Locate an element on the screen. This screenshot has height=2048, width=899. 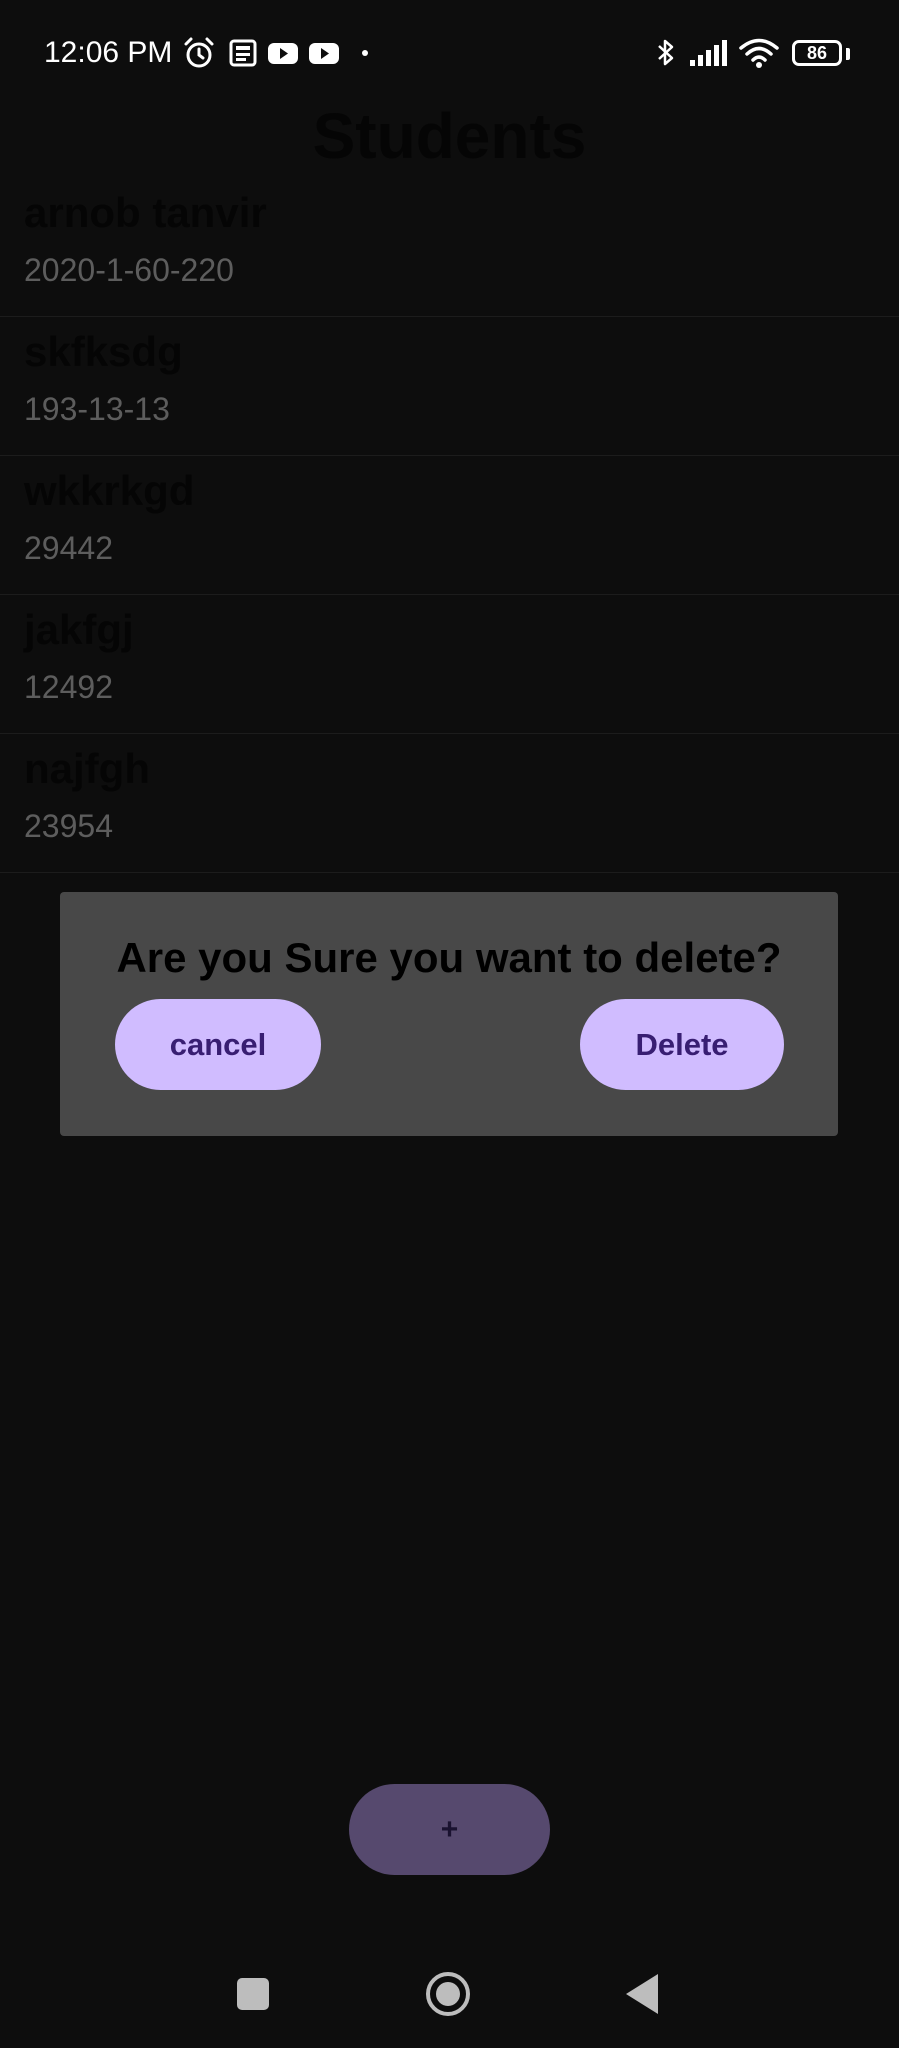
student-name: najfgh is located at coordinates (87, 768).